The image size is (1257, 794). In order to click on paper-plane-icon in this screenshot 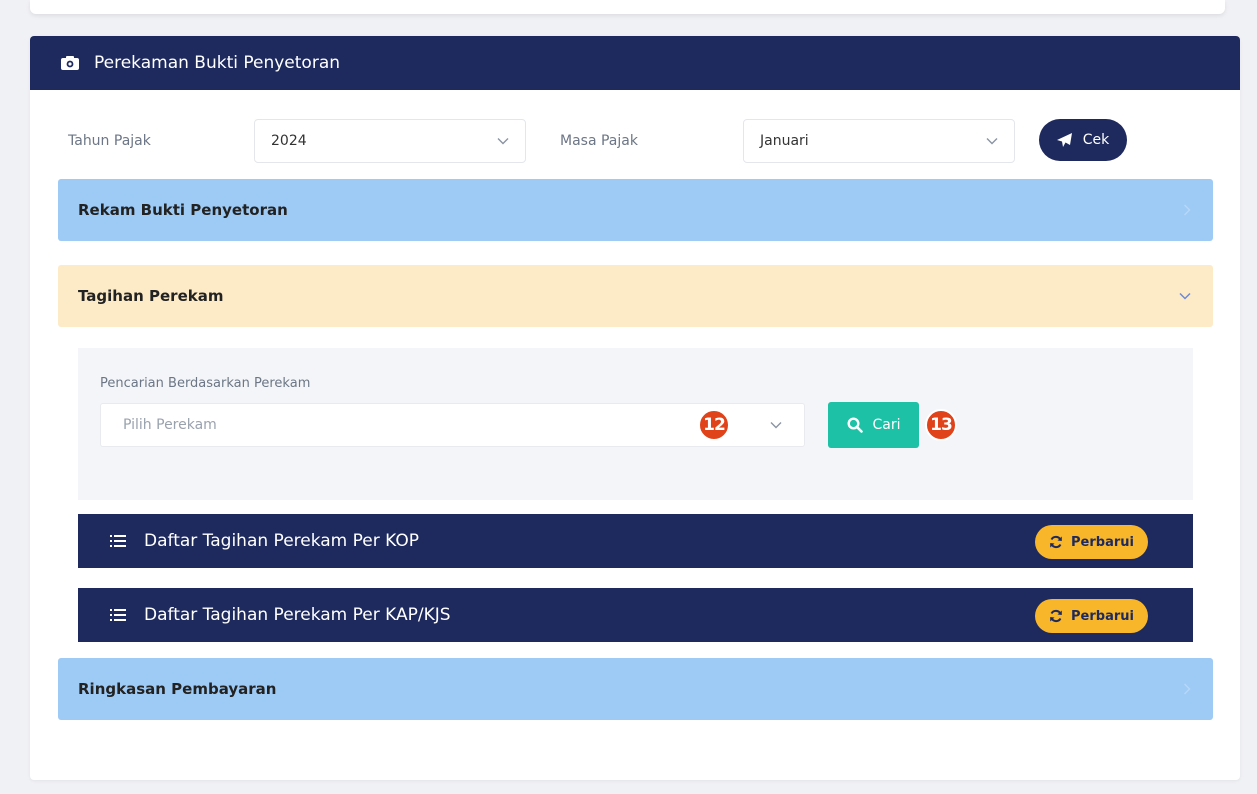, I will do `click(1064, 140)`.